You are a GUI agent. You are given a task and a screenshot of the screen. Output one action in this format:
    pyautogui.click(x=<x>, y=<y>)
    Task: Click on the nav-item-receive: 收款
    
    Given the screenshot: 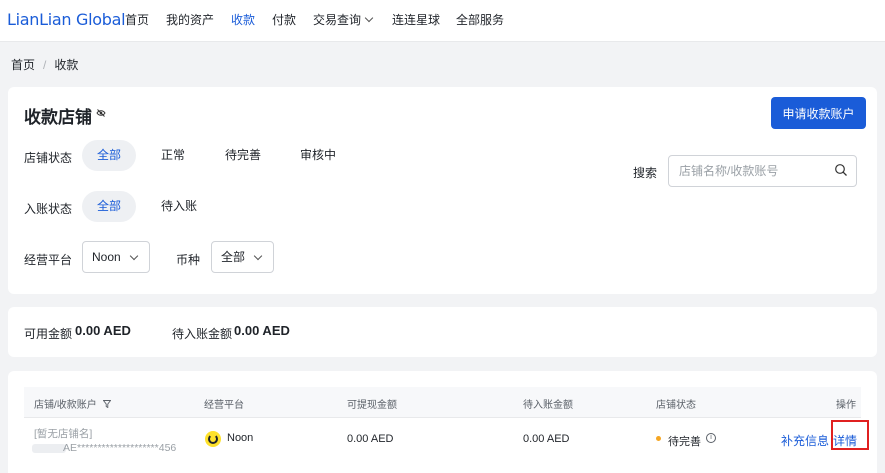 What is the action you would take?
    pyautogui.click(x=243, y=19)
    